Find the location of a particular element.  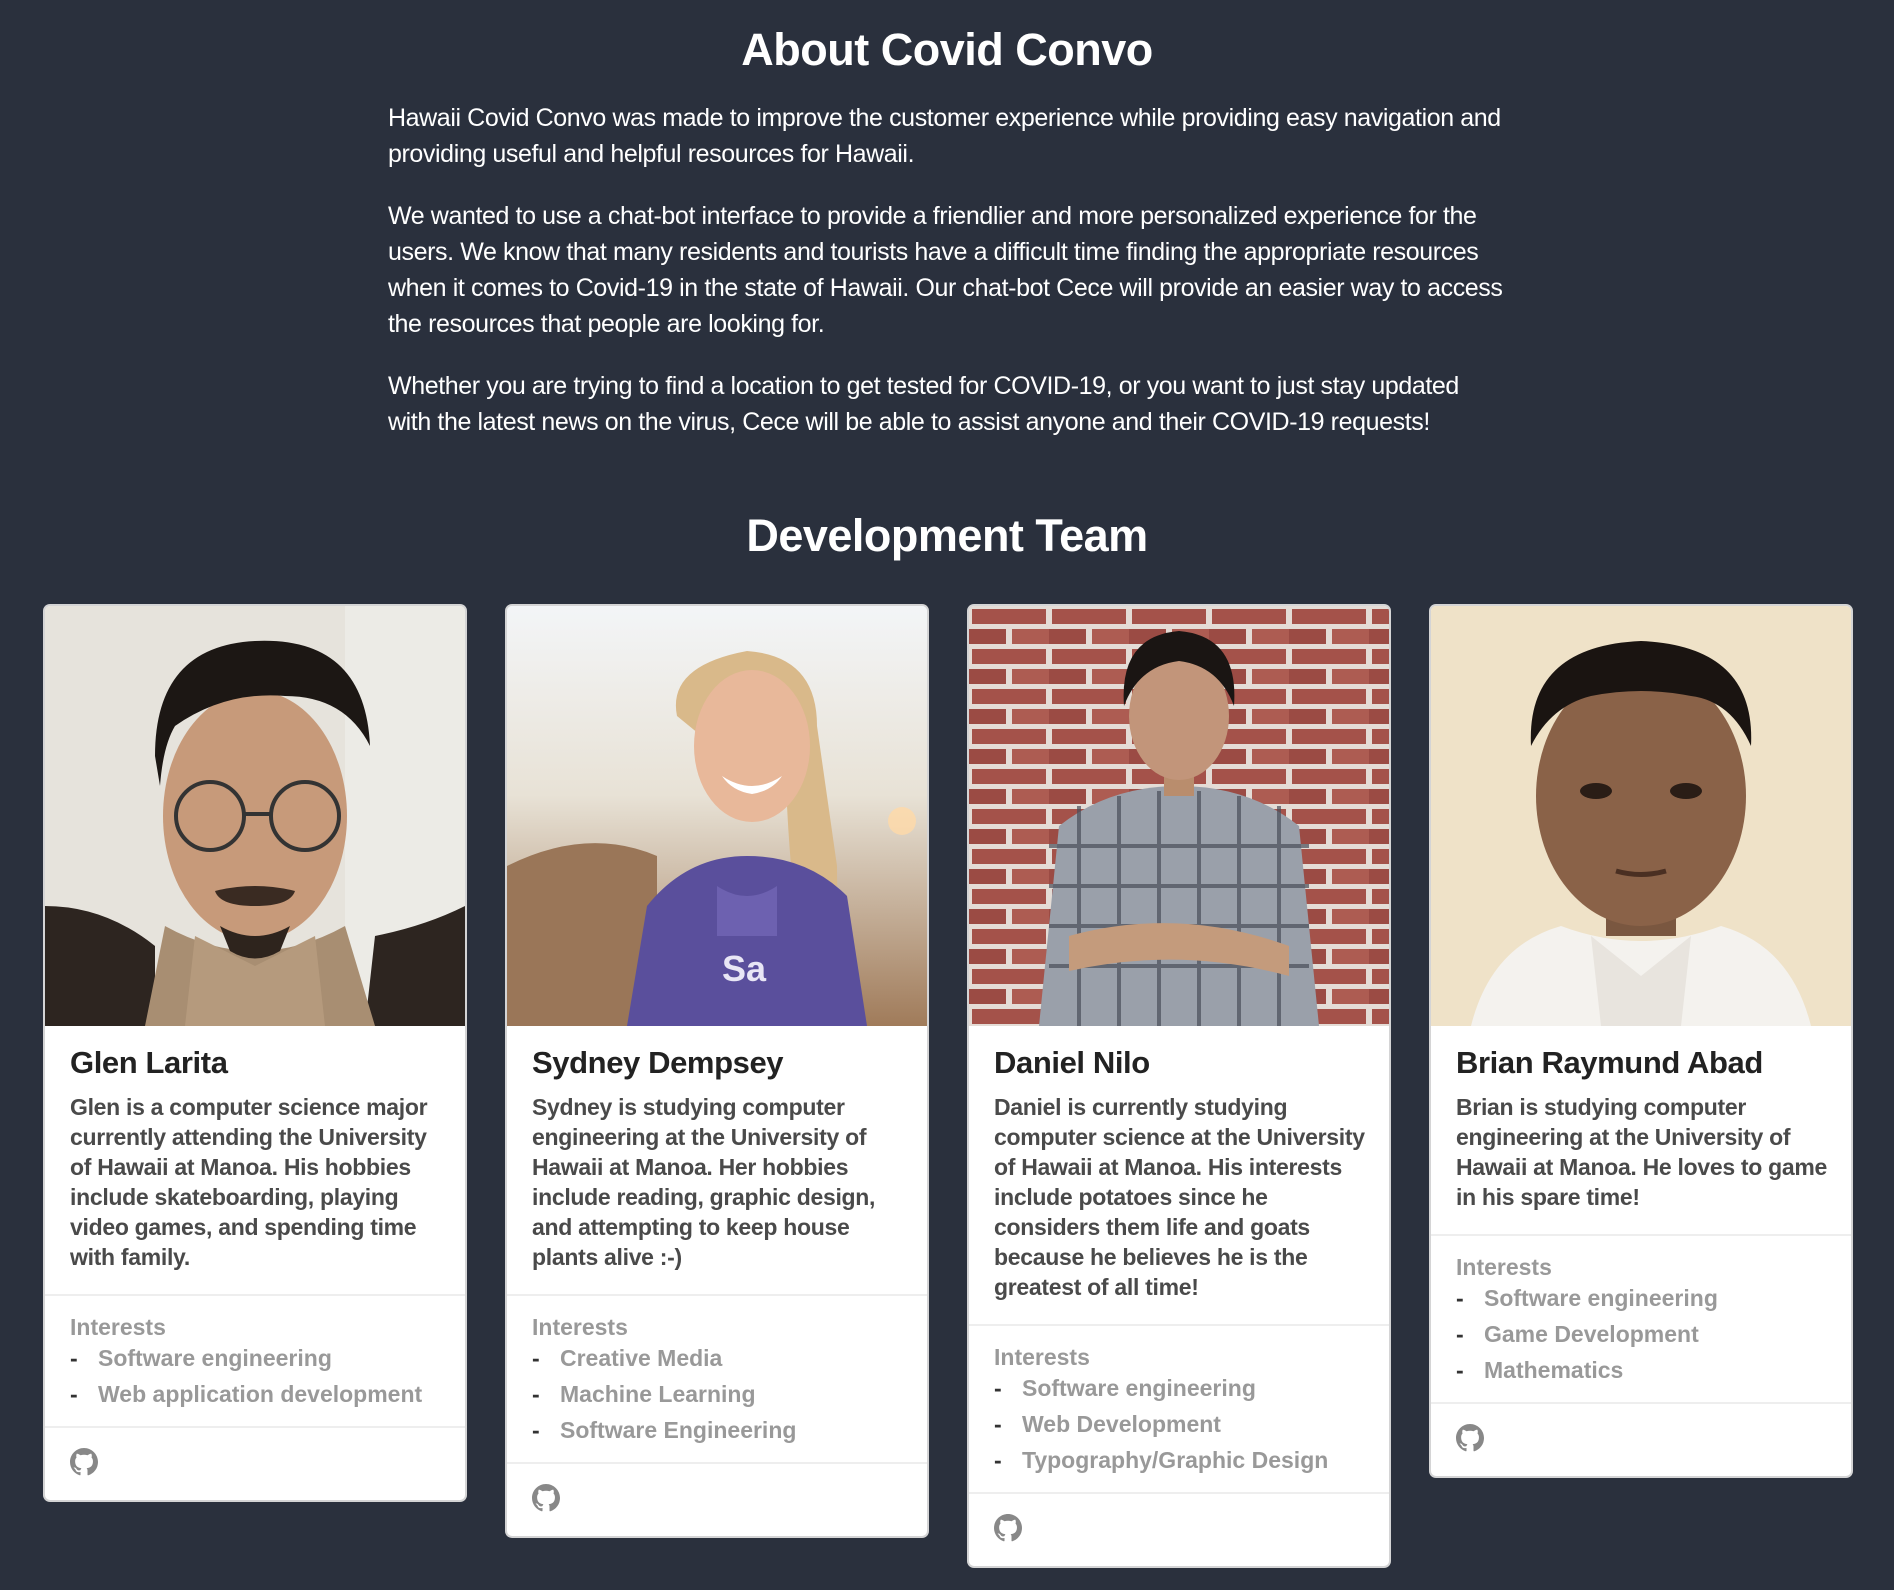

interest-item: - Game Development is located at coordinates (1577, 1334).